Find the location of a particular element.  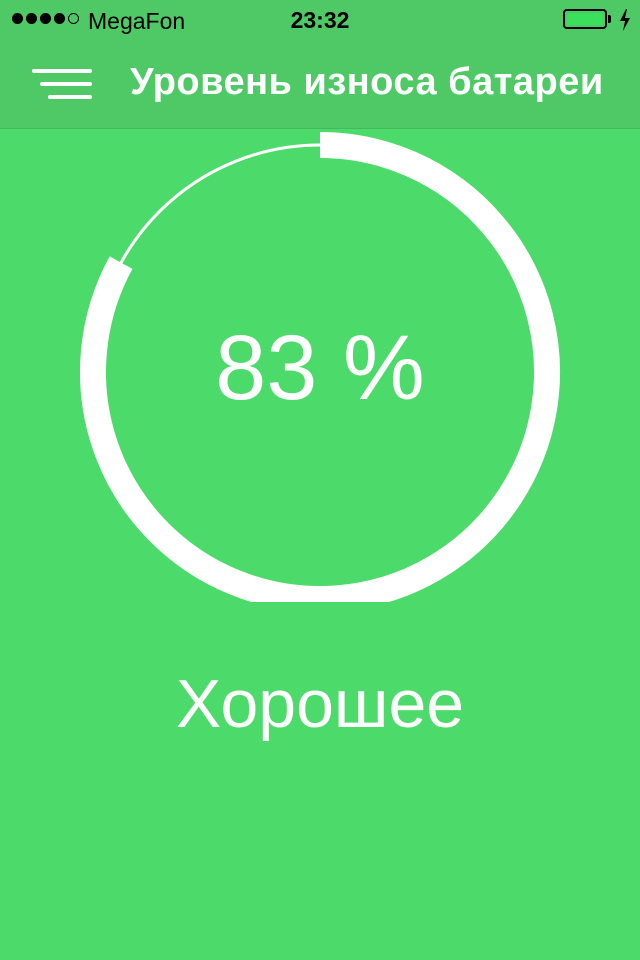

page-title: Уровень износа батареи is located at coordinates (367, 82).